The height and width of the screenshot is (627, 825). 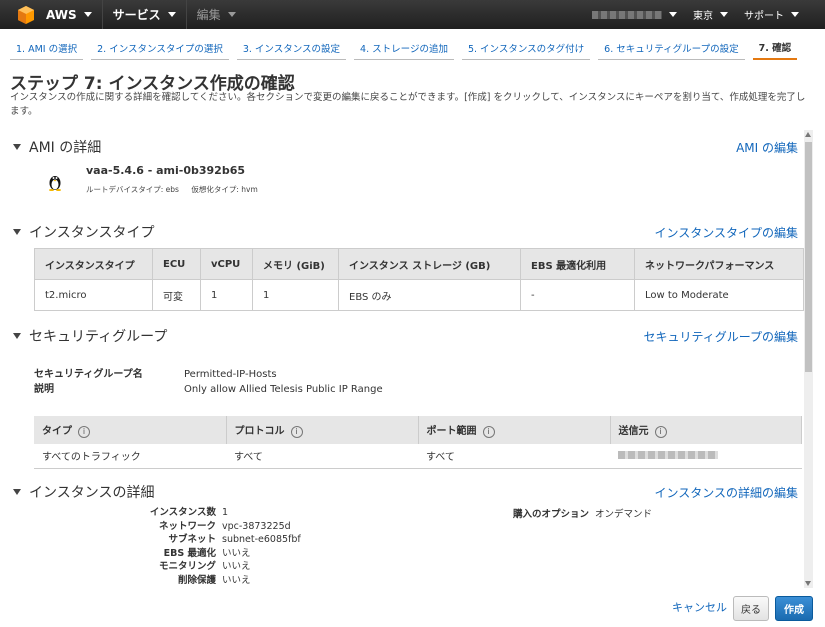 I want to click on col-vcpu: vCPU, so click(x=226, y=264).